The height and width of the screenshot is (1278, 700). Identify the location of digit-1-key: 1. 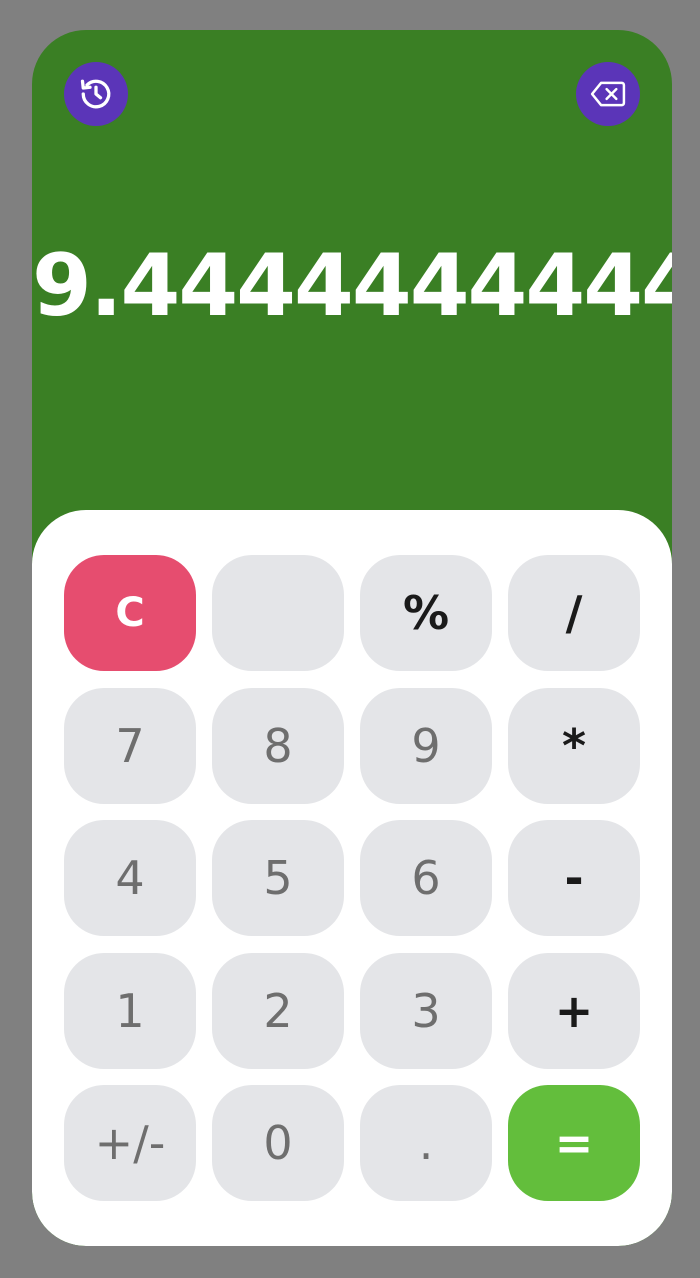
(130, 1010).